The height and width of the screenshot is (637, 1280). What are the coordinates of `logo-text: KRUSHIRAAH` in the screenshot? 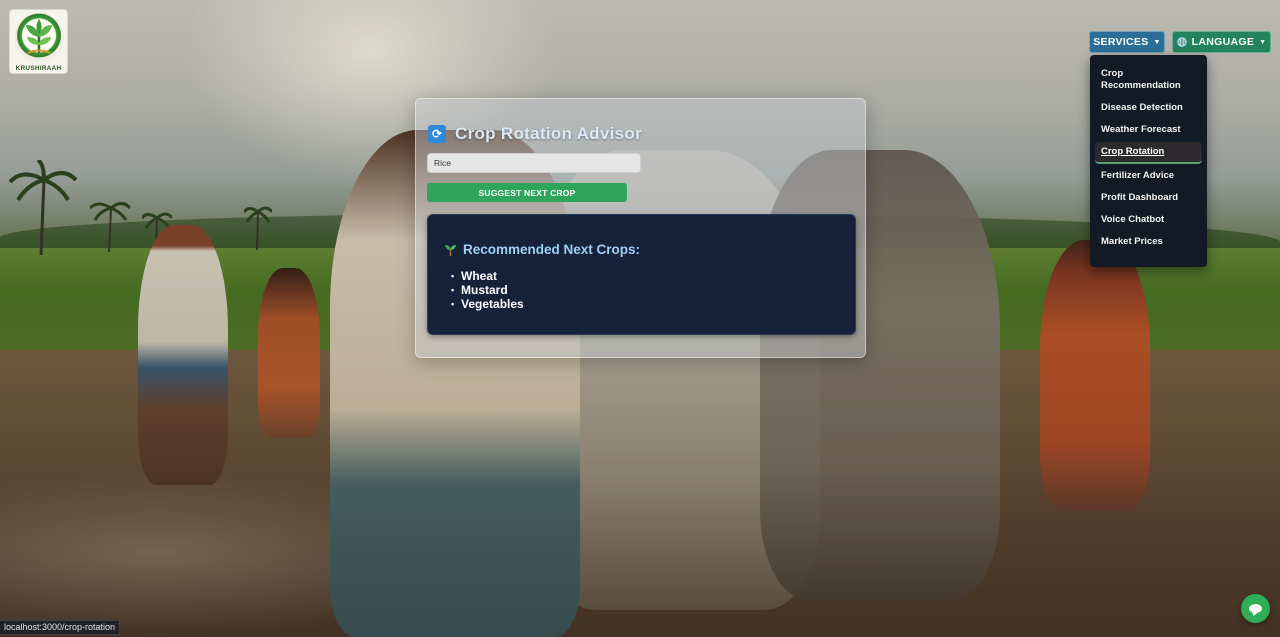 It's located at (38, 68).